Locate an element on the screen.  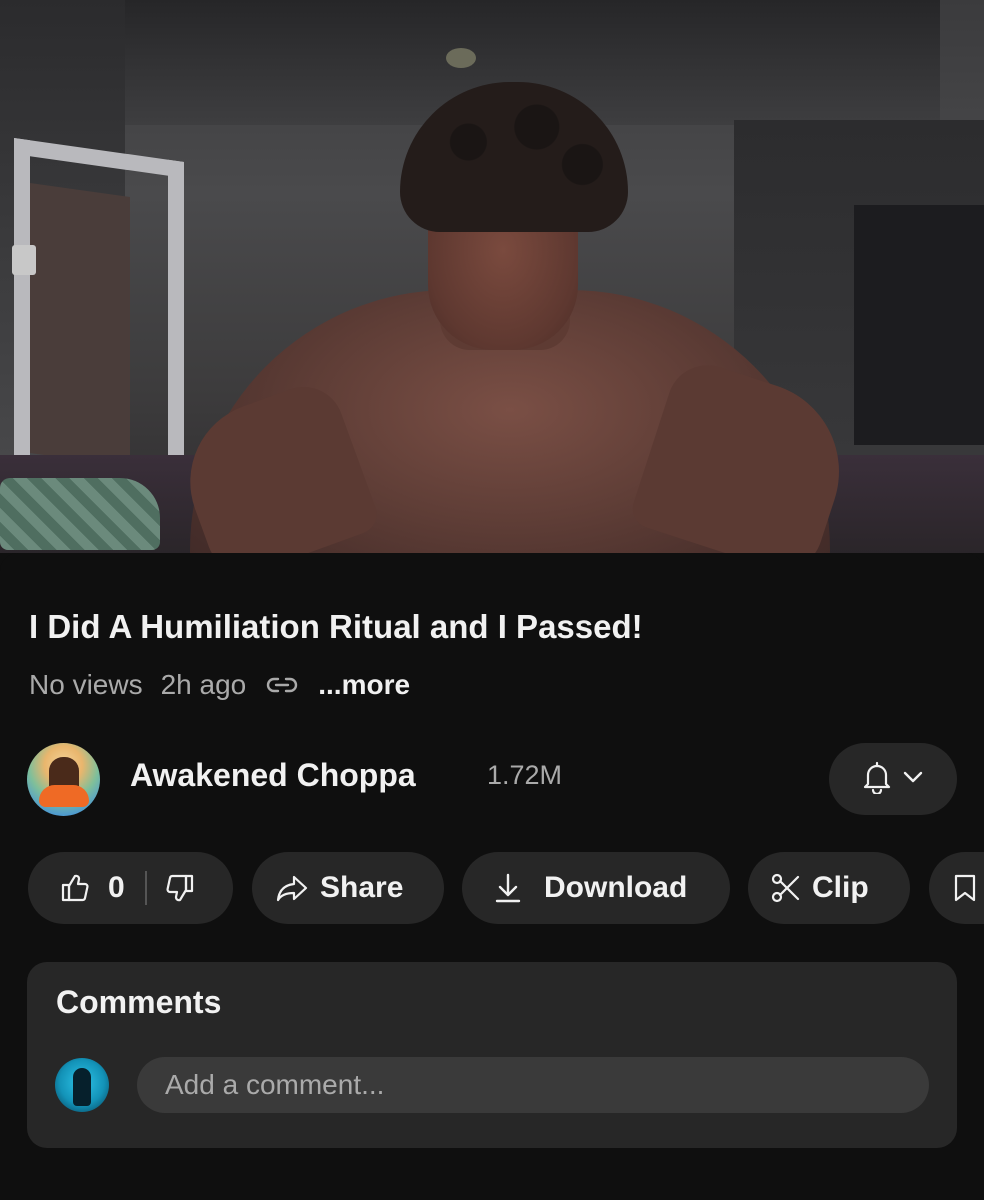
video-frame-pillow is located at coordinates (80, 514).